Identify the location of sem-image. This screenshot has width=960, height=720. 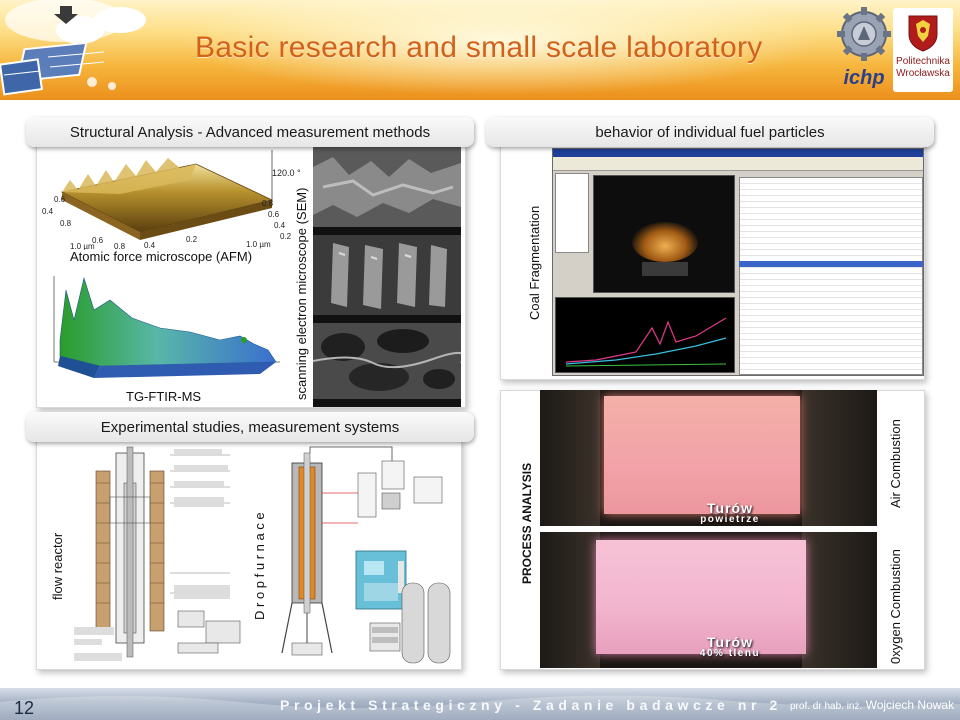
(387, 277).